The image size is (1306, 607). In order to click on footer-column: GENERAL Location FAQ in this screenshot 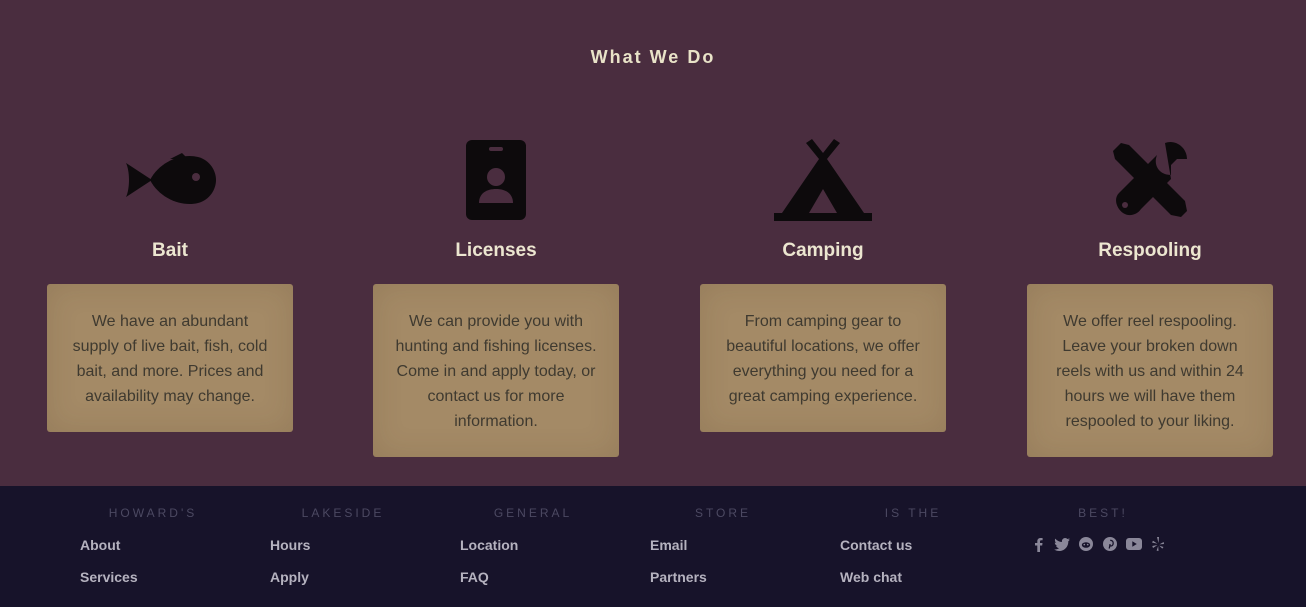, I will do `click(533, 546)`.